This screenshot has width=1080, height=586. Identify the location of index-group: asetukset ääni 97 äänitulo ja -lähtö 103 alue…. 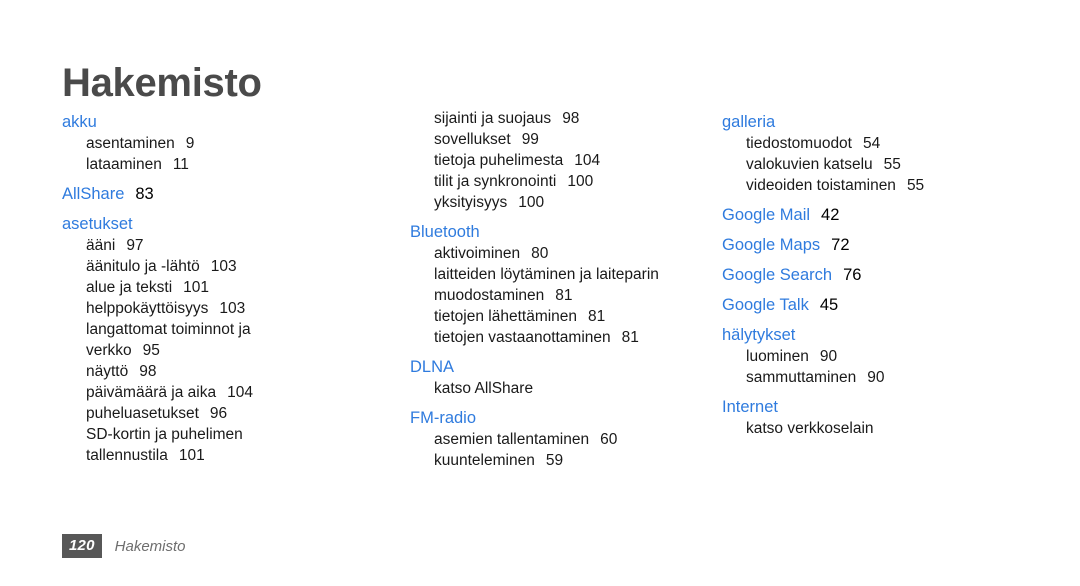
(212, 340).